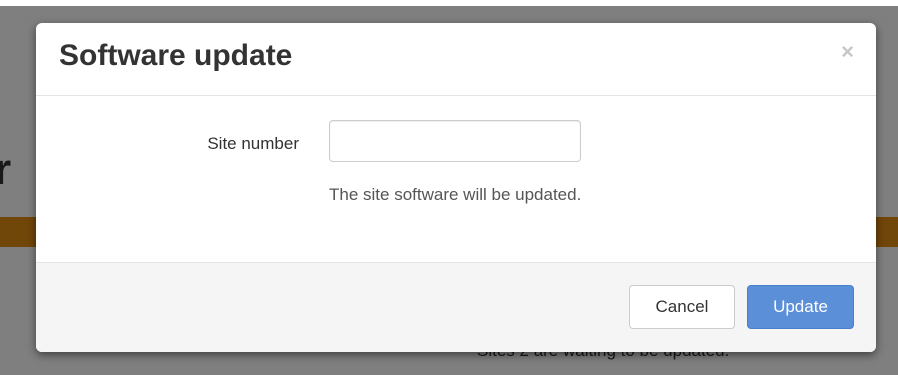  I want to click on close-icon: ×, so click(847, 52).